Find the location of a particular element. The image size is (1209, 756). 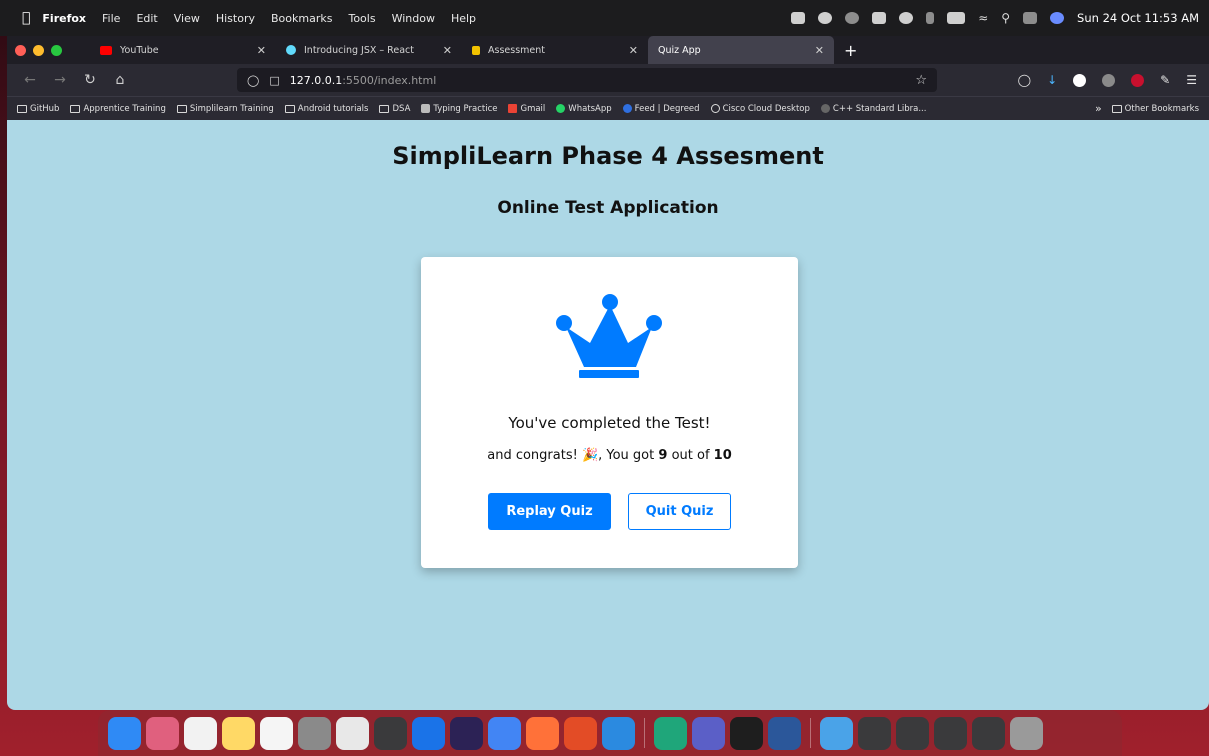

chatgpt-icon is located at coordinates (390, 733).